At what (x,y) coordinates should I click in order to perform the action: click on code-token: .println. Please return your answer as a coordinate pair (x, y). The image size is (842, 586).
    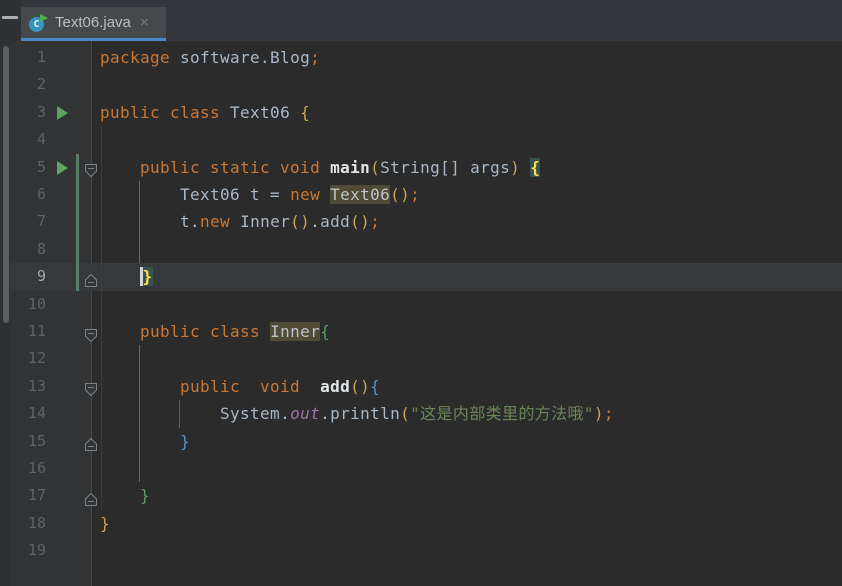
    Looking at the image, I should click on (360, 414).